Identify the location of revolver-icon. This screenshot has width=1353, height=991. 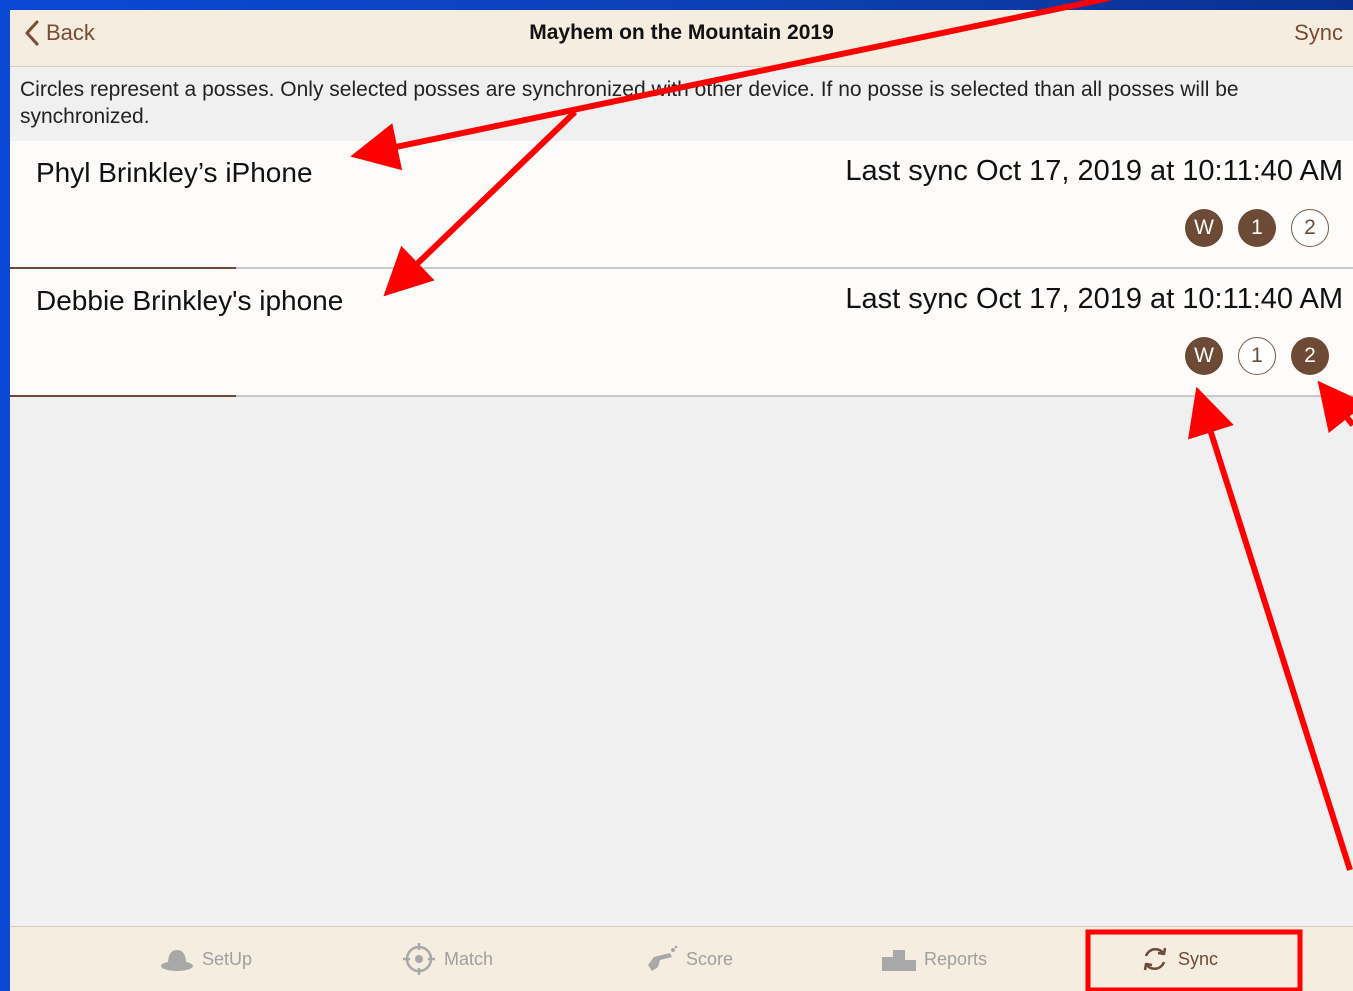
(663, 958).